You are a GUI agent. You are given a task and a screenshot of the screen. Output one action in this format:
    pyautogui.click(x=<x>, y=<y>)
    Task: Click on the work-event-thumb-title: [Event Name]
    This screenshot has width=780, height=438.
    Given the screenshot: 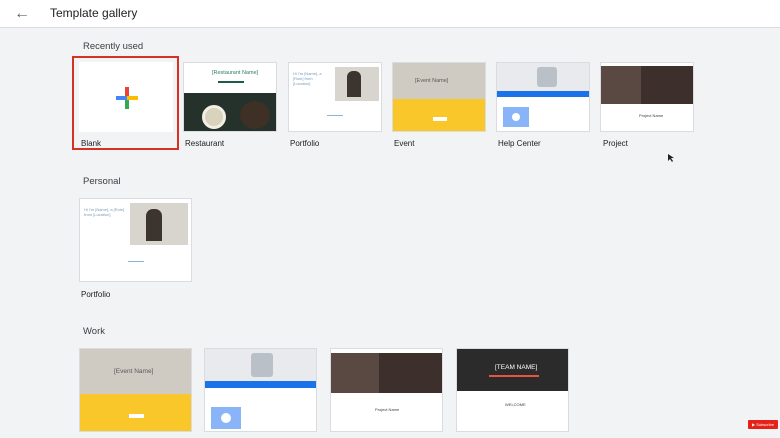 What is the action you would take?
    pyautogui.click(x=134, y=371)
    